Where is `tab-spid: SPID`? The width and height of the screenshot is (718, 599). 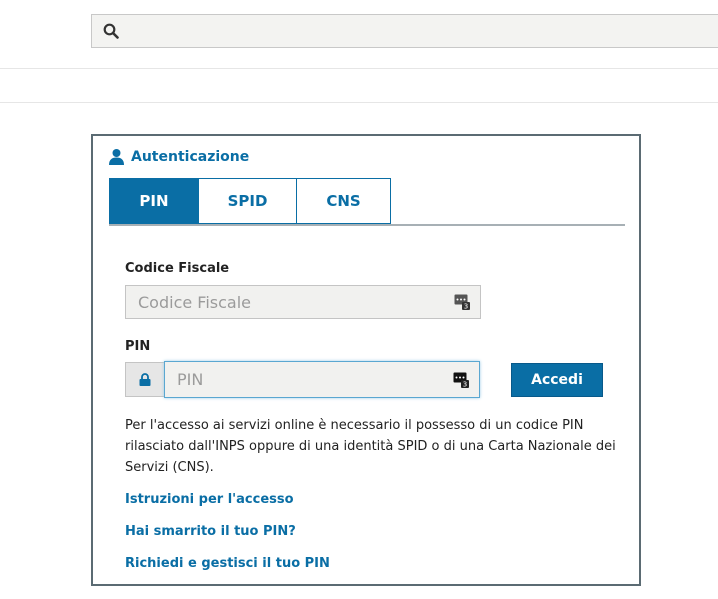 tab-spid: SPID is located at coordinates (248, 201).